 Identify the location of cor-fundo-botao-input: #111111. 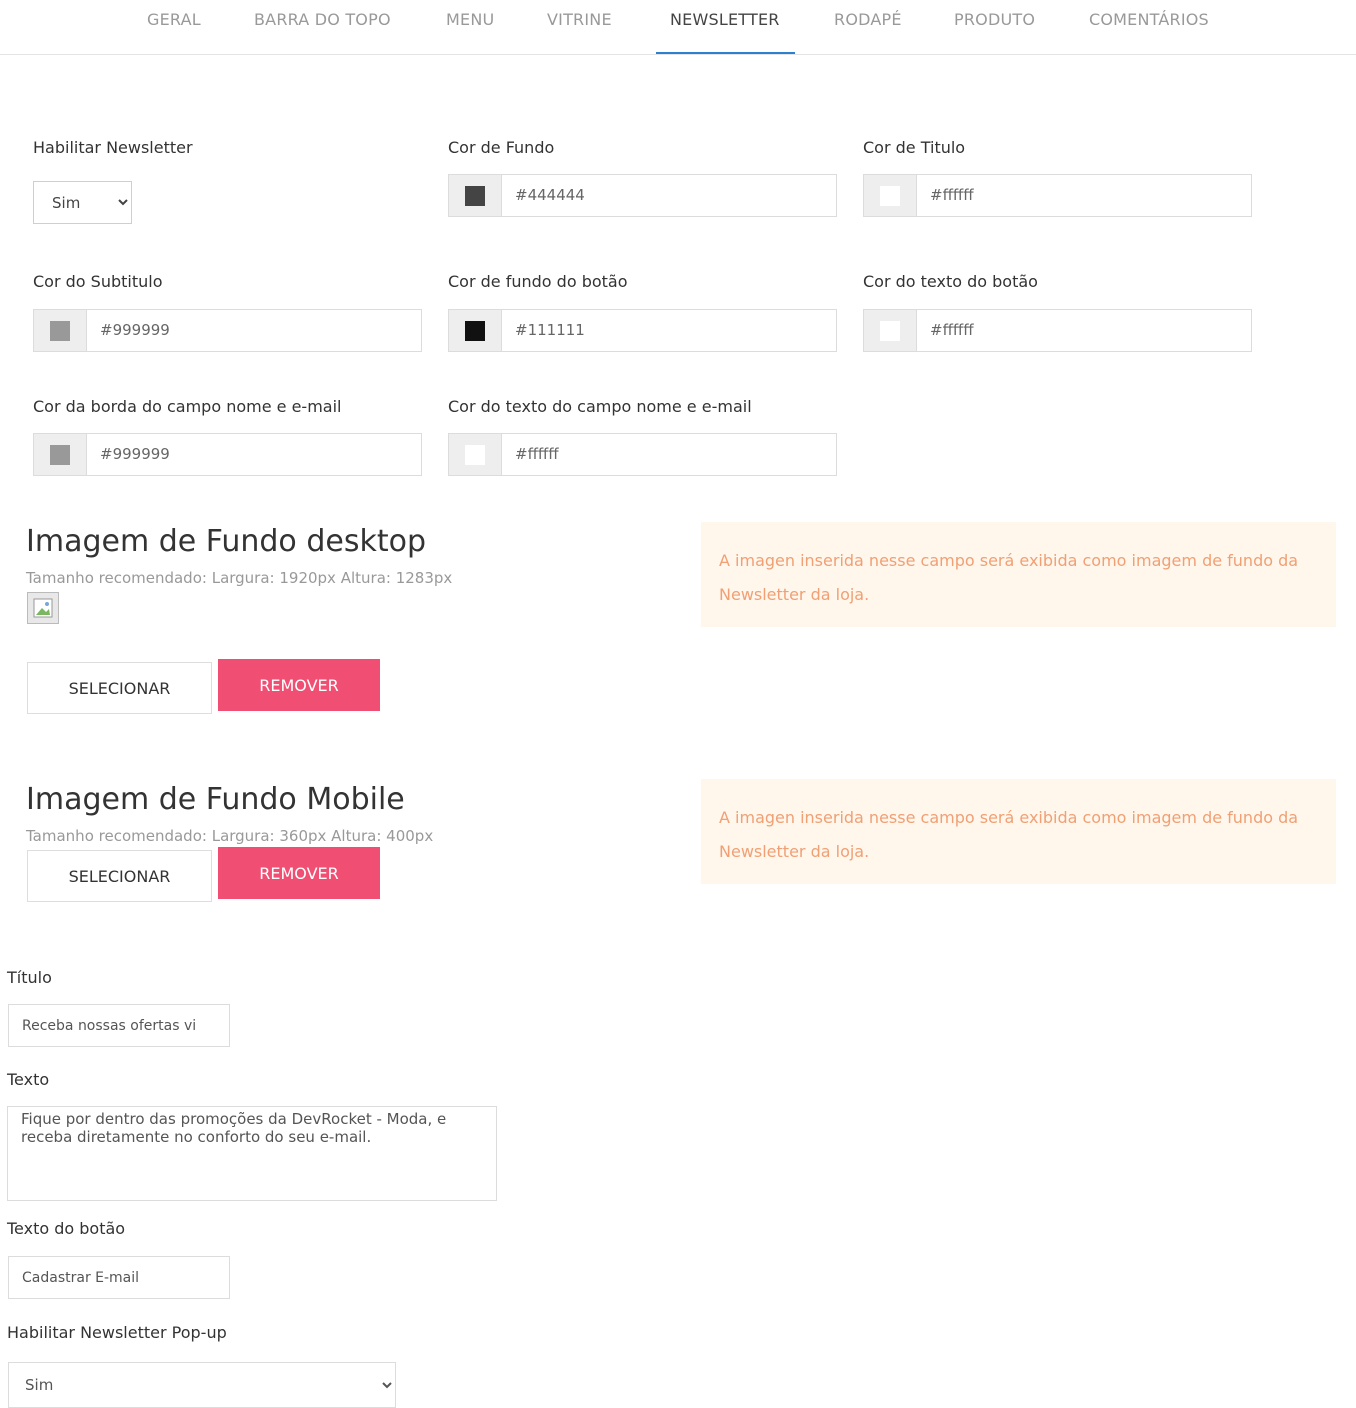
(642, 330).